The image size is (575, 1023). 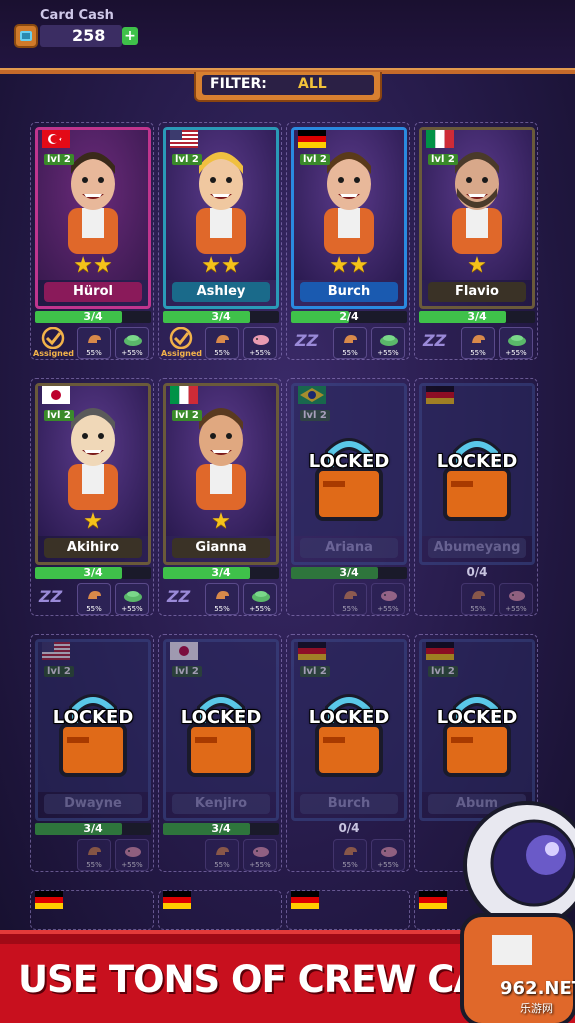 I want to click on crew-card: lvl 2 ★★ Burch, so click(x=349, y=218).